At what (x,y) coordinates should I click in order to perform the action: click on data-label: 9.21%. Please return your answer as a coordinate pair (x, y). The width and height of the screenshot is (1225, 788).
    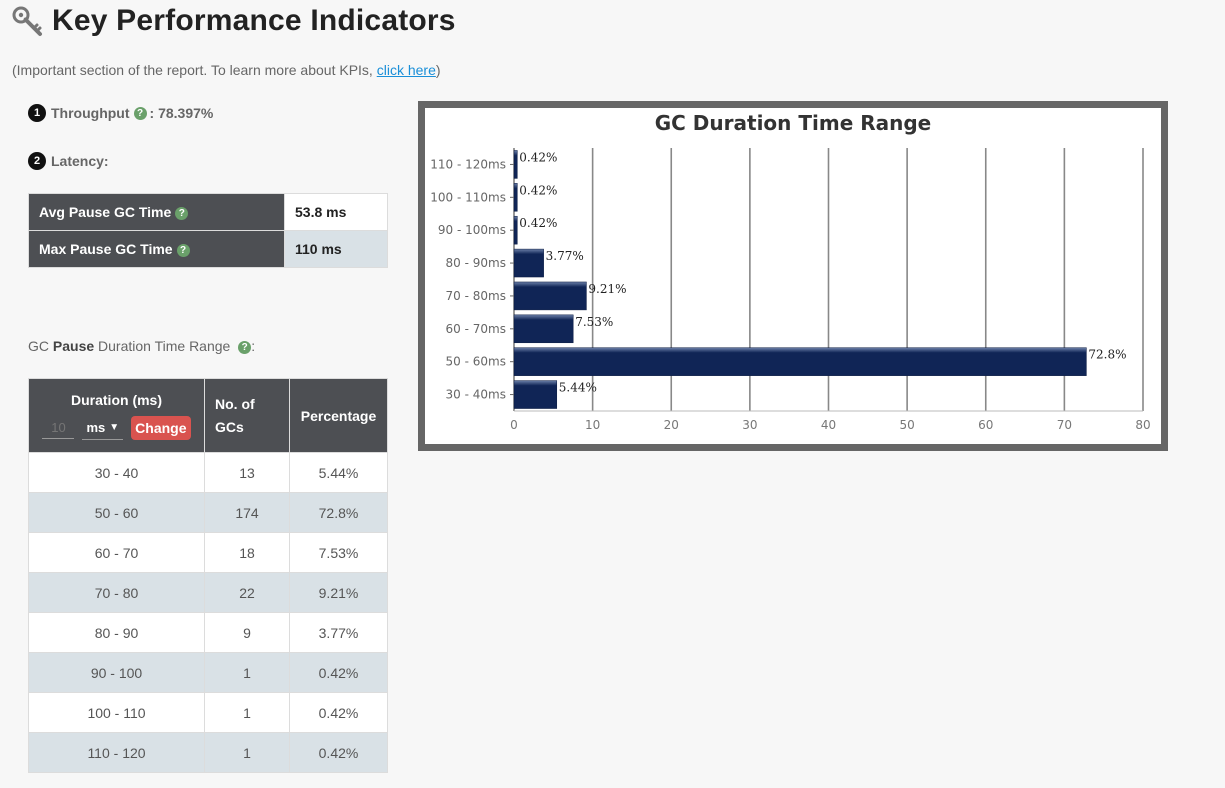
    Looking at the image, I should click on (607, 289).